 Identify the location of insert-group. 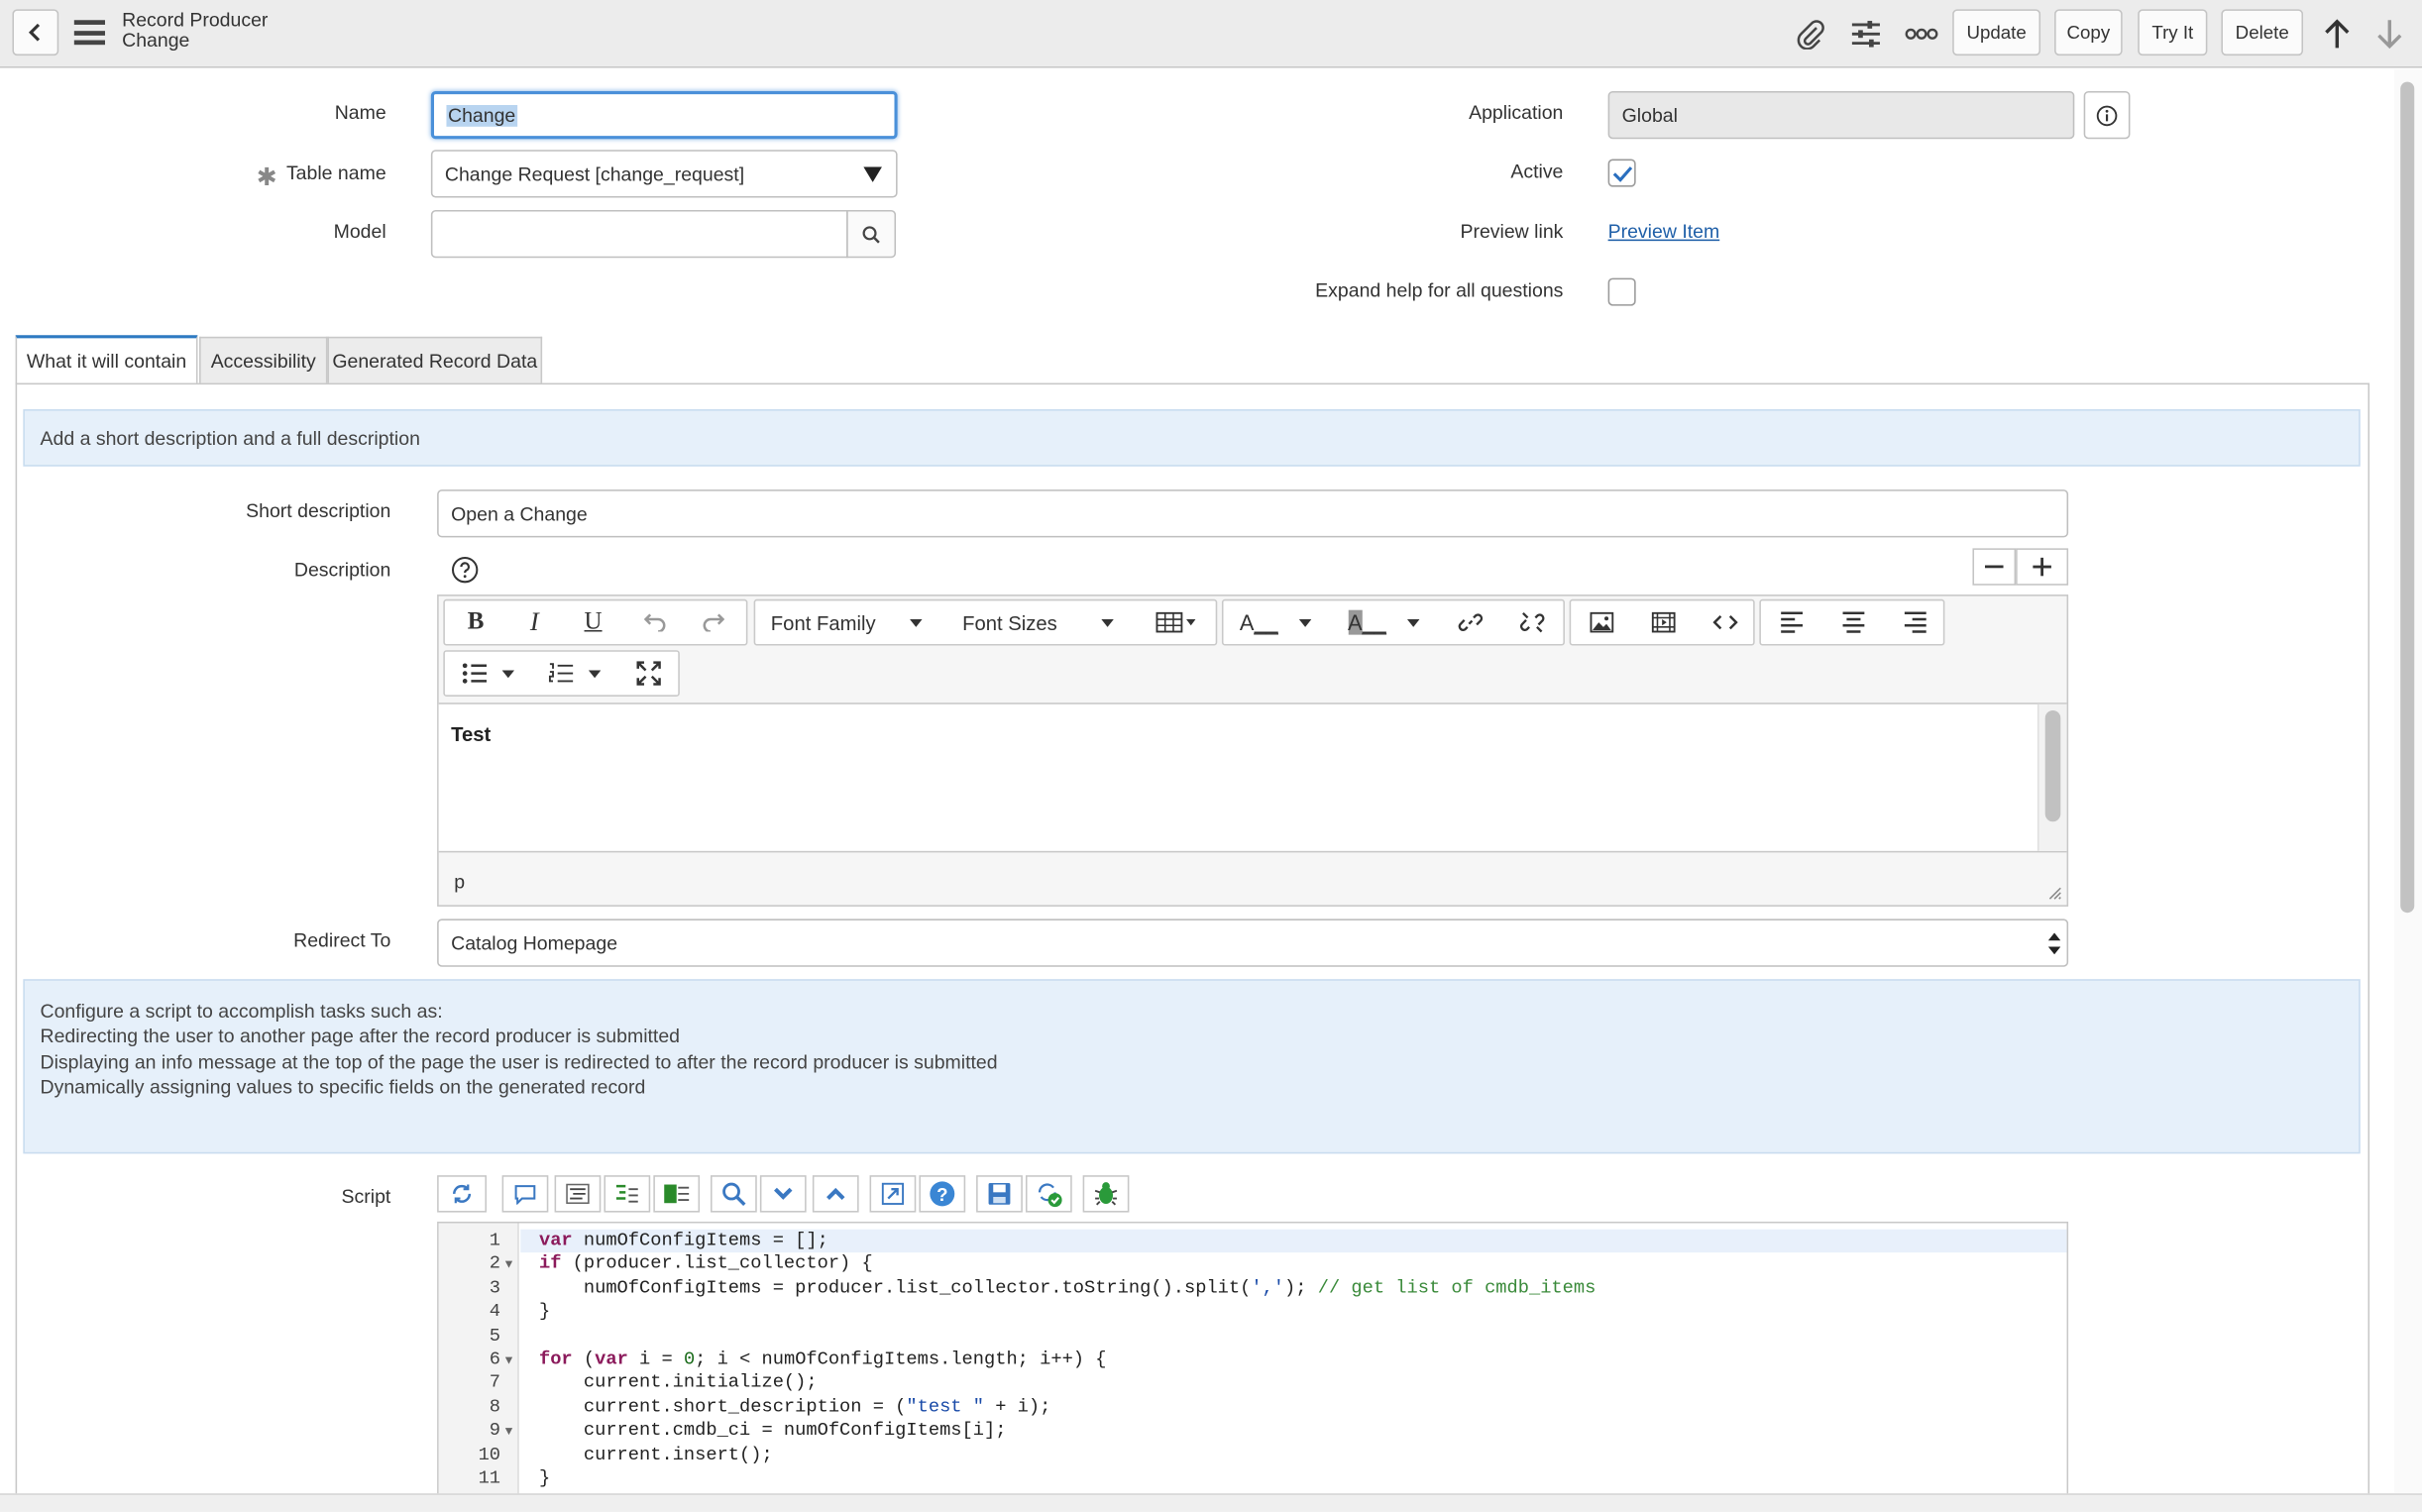
(1662, 622).